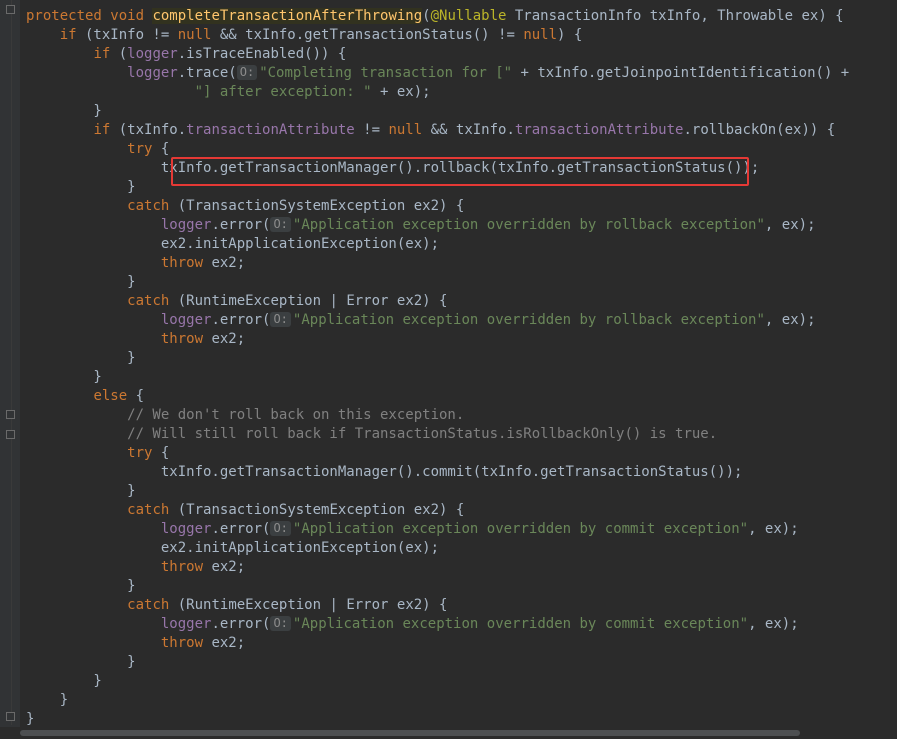 The width and height of the screenshot is (897, 739). I want to click on code-text: (txInfo., so click(148, 130).